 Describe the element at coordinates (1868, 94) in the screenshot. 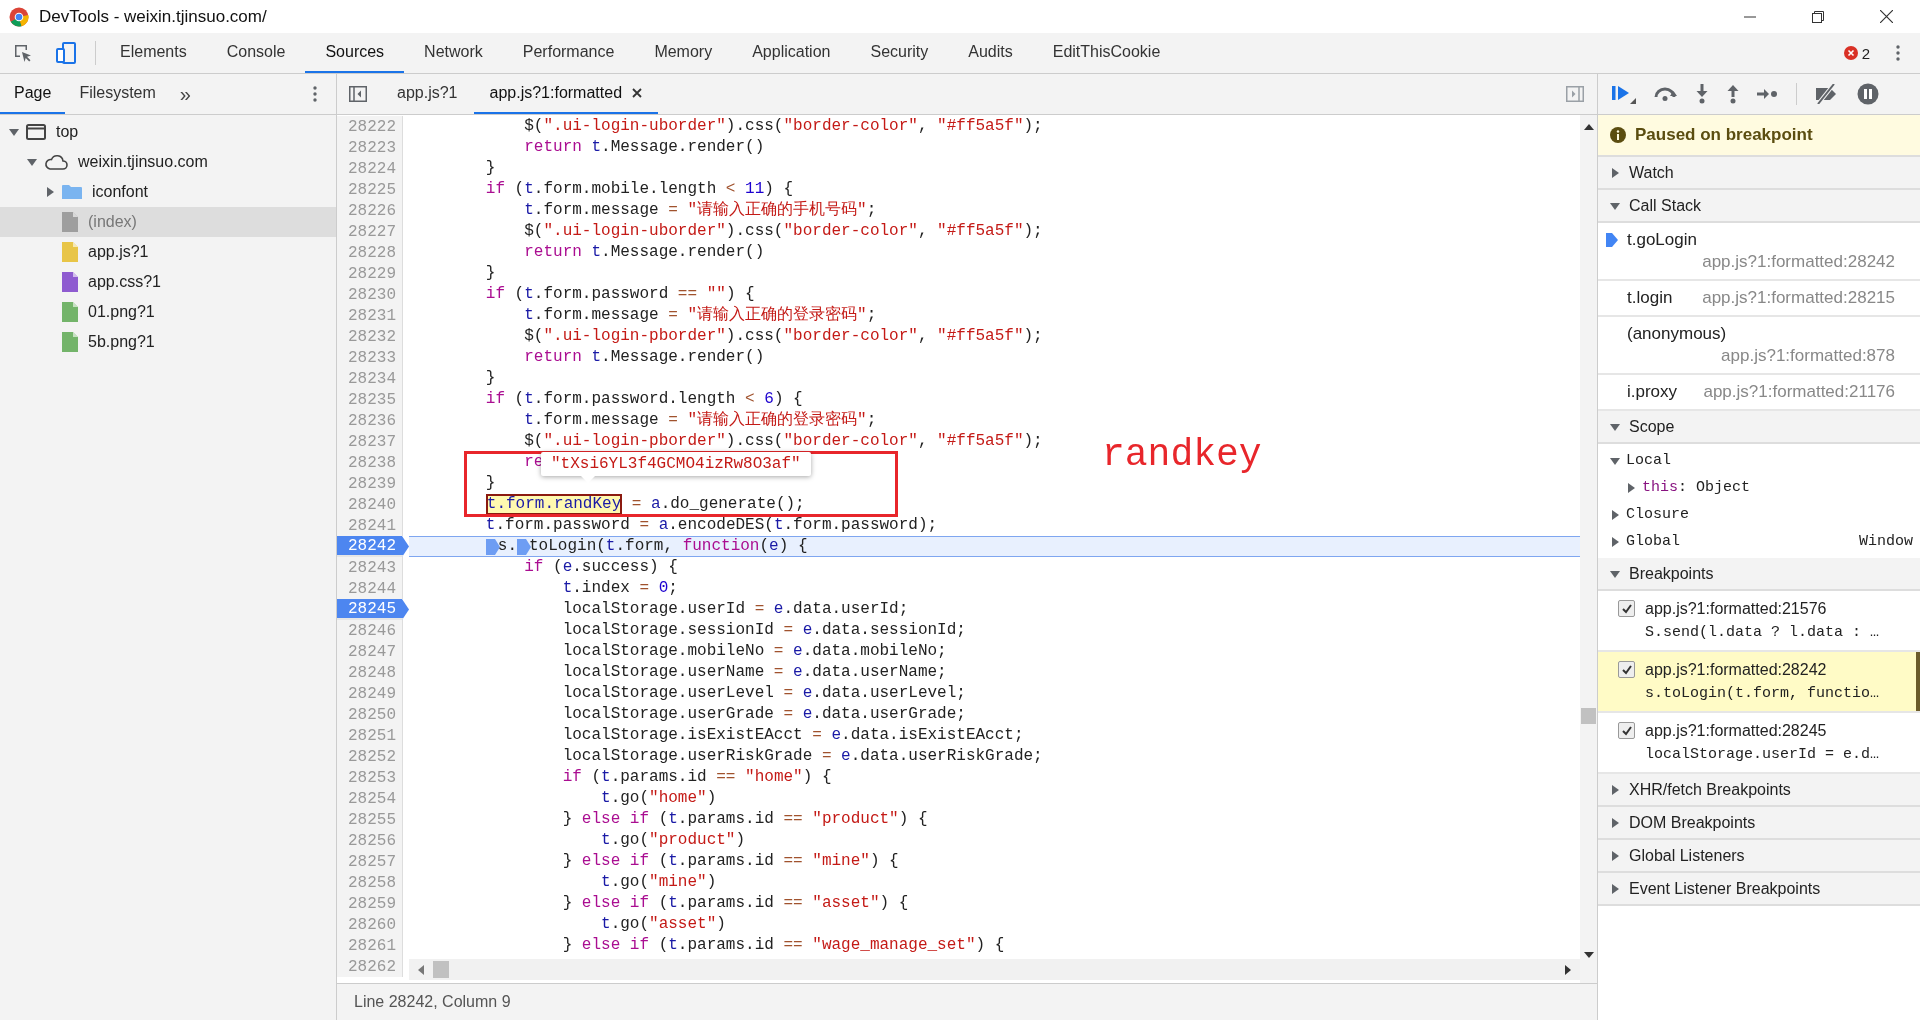

I see `pause-on-exceptions-icon` at that location.